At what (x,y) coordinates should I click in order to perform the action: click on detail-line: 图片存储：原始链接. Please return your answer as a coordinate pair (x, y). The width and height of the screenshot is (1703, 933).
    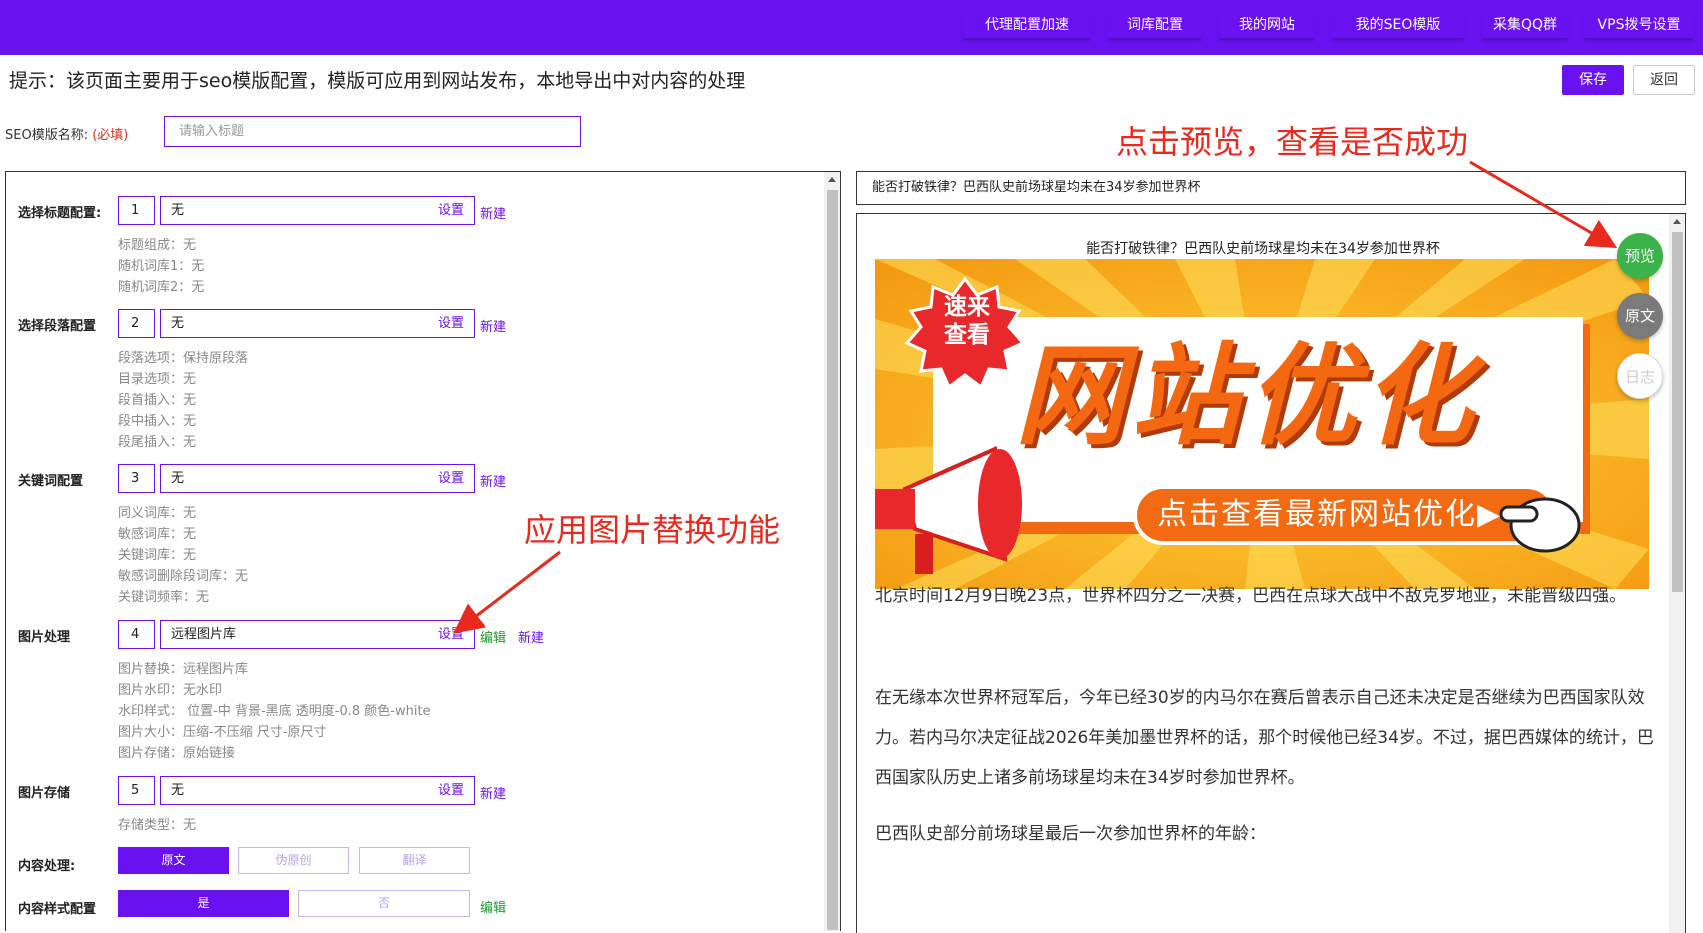
    Looking at the image, I should click on (177, 753).